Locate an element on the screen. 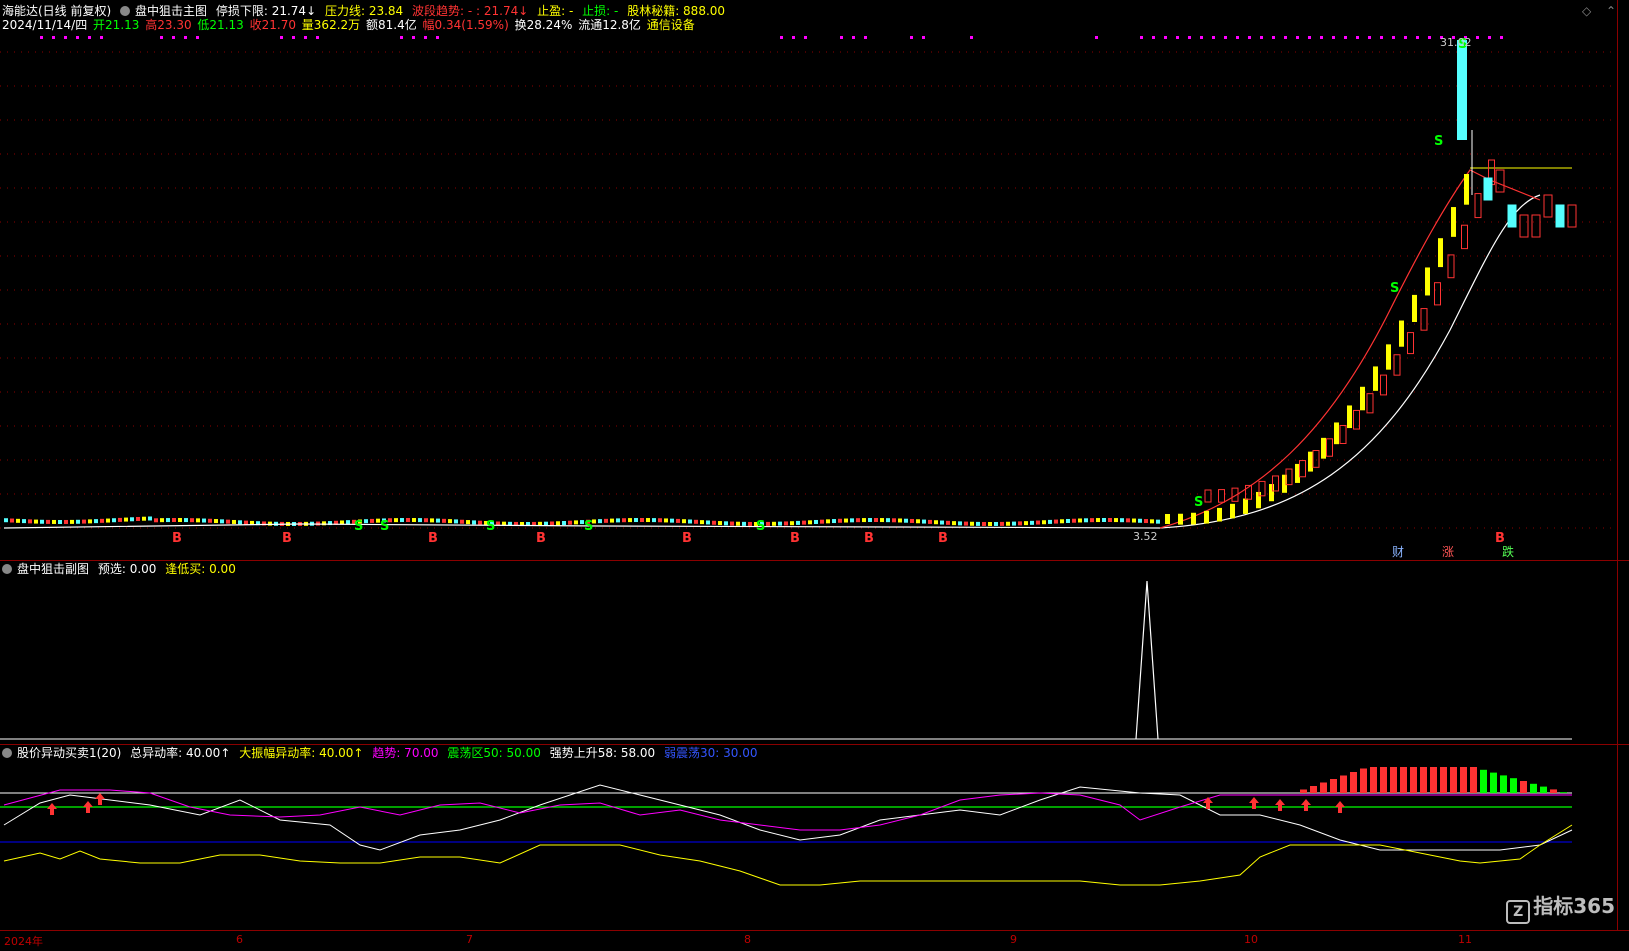 The width and height of the screenshot is (1629, 951). event-zhang: 涨 is located at coordinates (1448, 551).